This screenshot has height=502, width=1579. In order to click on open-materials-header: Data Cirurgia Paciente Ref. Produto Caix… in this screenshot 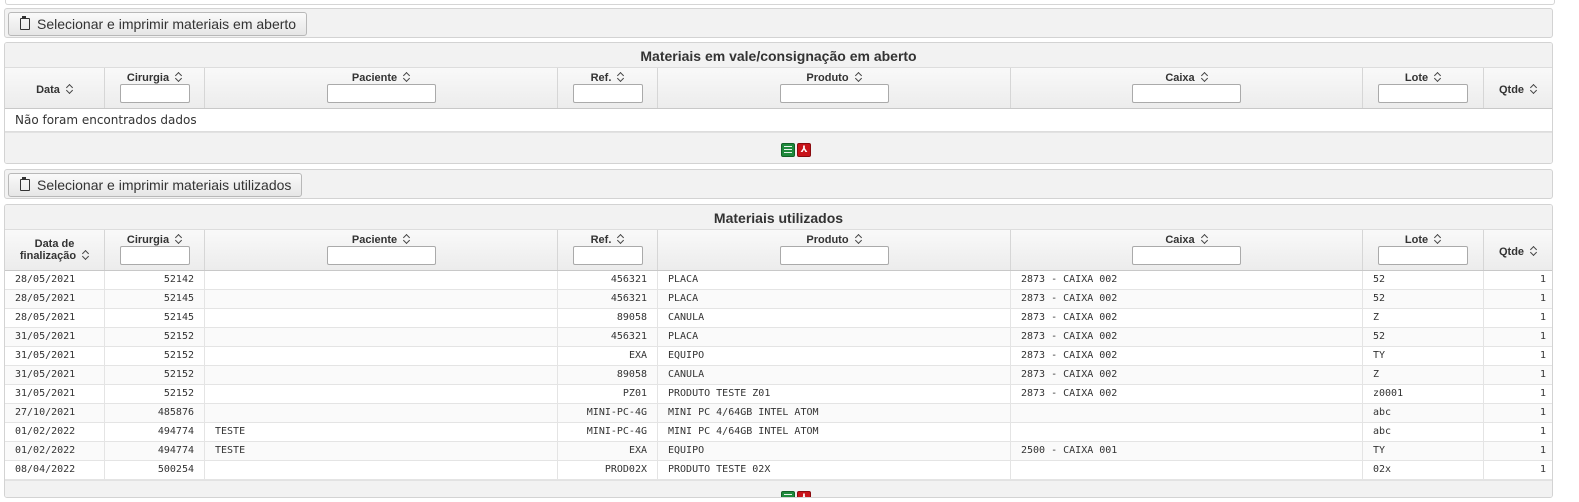, I will do `click(778, 88)`.